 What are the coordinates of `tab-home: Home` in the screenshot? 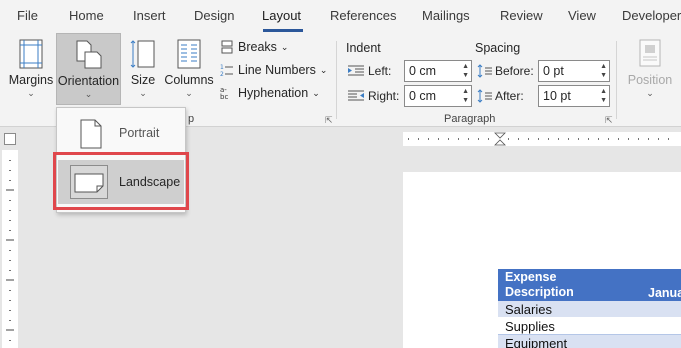 It's located at (86, 15).